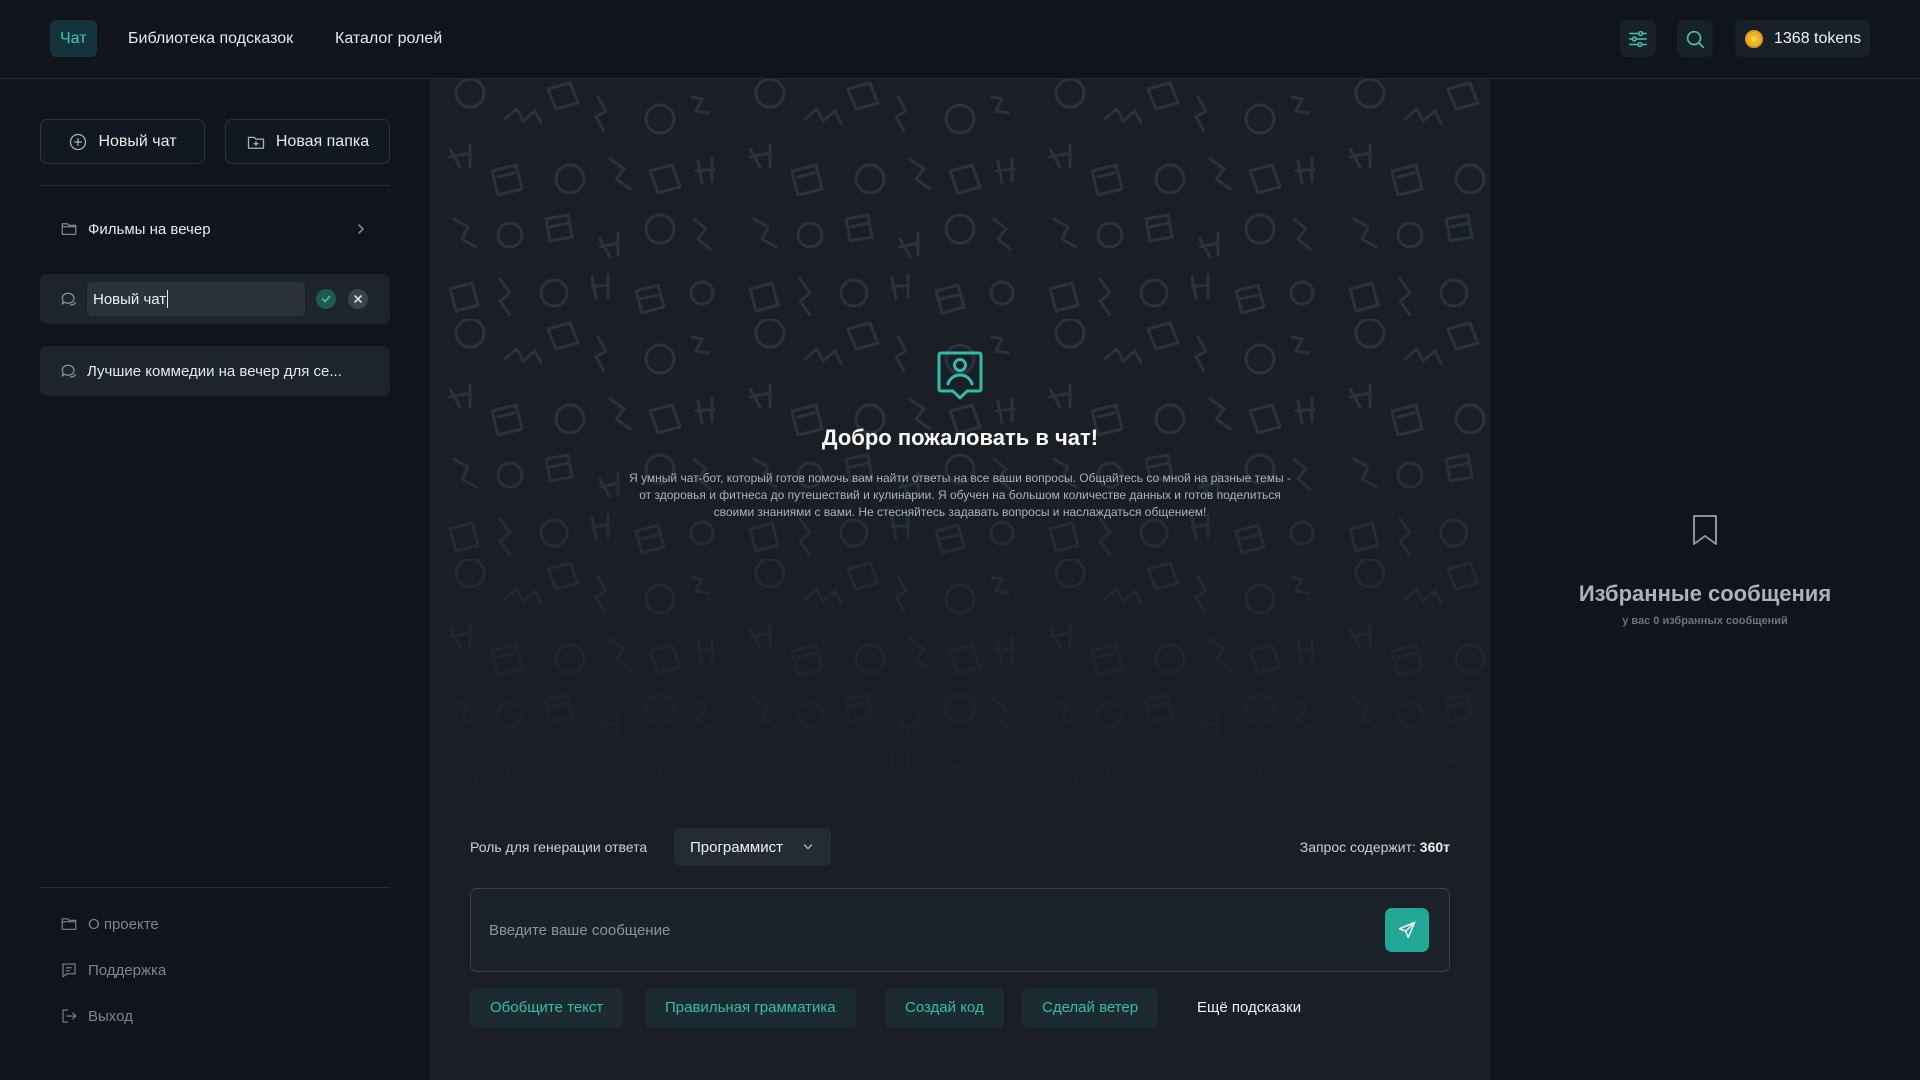  What do you see at coordinates (130, 299) in the screenshot?
I see `chat-rename-value: Новый чат` at bounding box center [130, 299].